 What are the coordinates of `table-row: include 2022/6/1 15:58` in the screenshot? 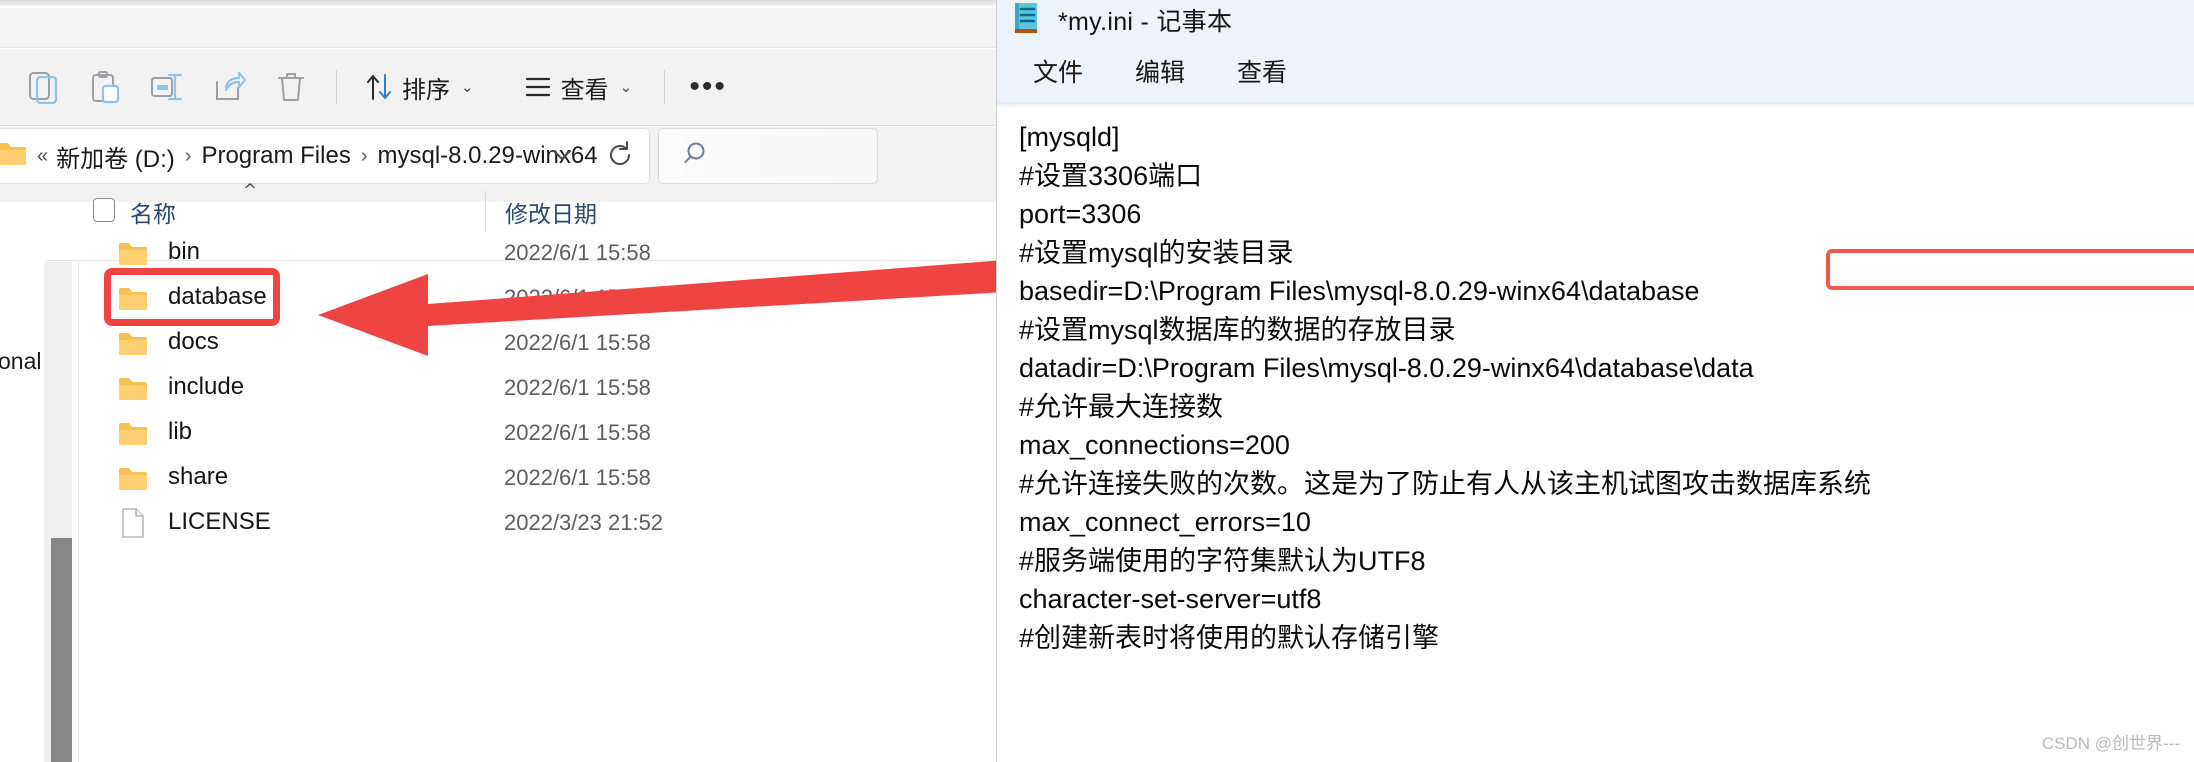 It's located at (521, 389).